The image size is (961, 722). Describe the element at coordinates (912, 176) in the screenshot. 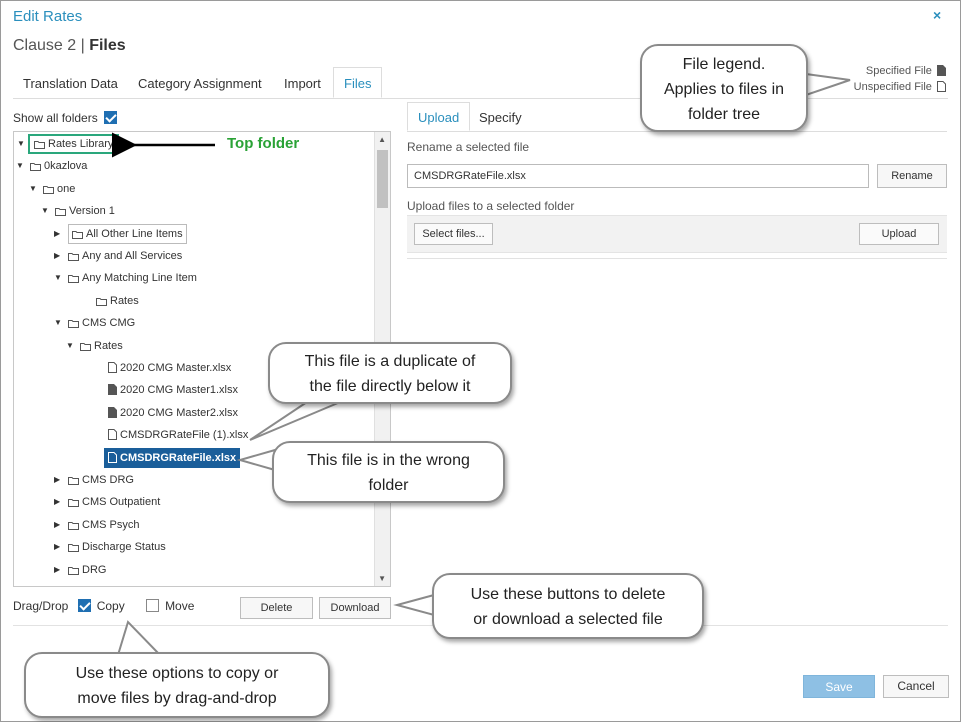

I see `rename-button: Rename` at that location.